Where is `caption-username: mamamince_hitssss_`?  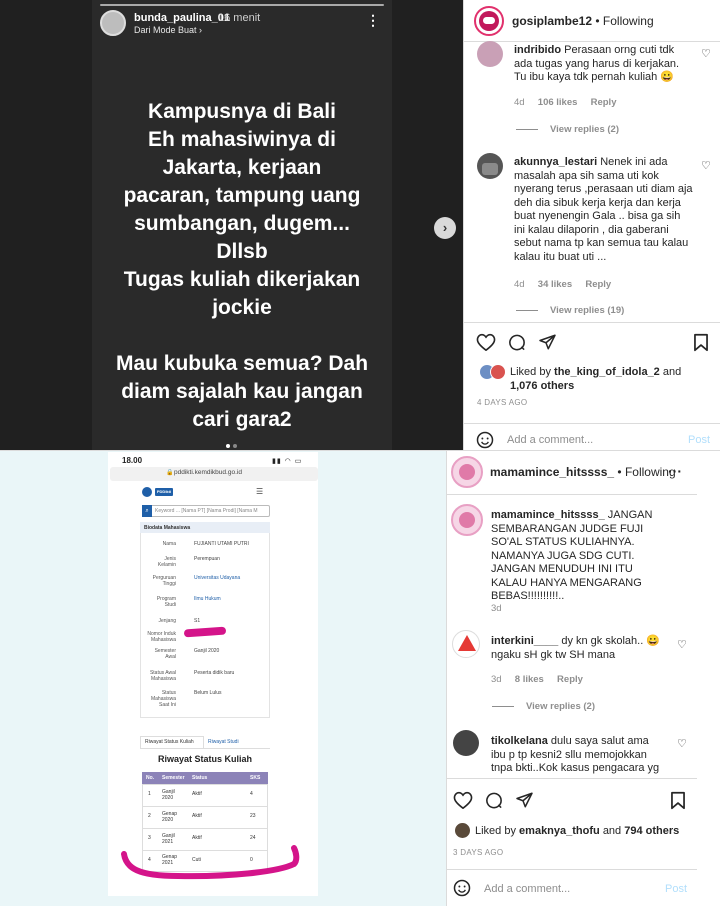
caption-username: mamamince_hitssss_ is located at coordinates (548, 515).